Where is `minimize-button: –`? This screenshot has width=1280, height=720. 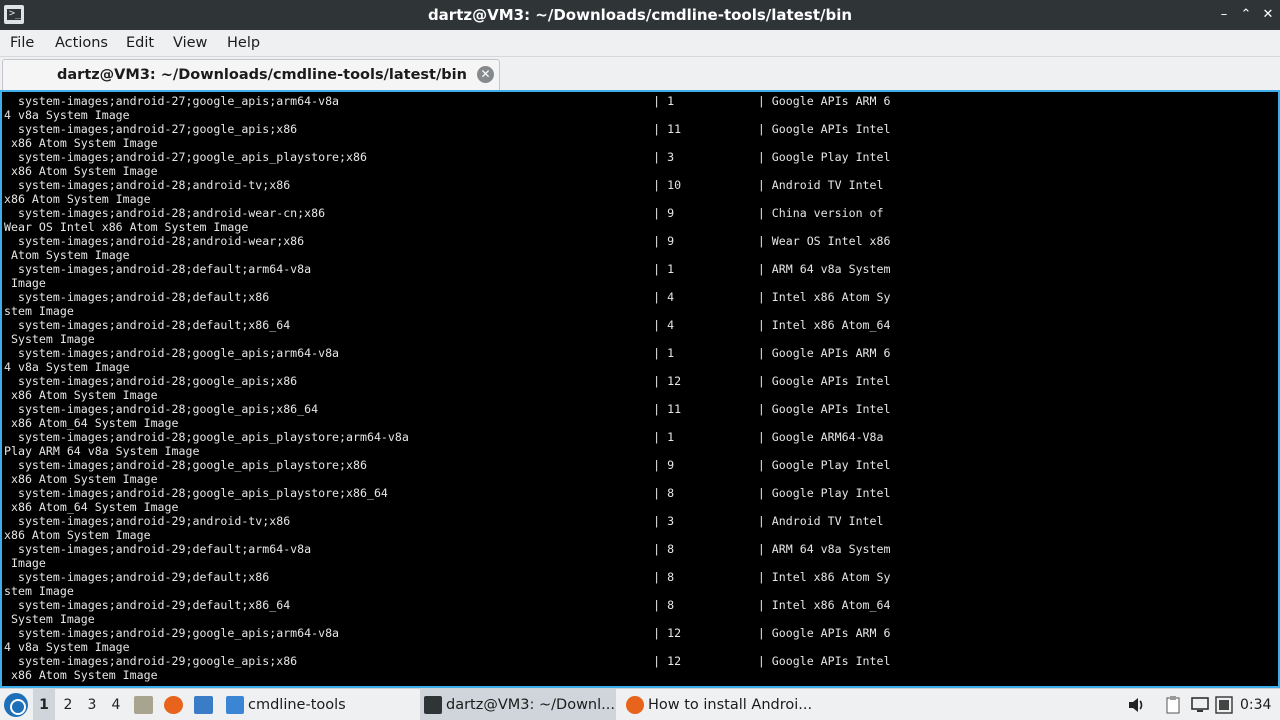
minimize-button: – is located at coordinates (1224, 15).